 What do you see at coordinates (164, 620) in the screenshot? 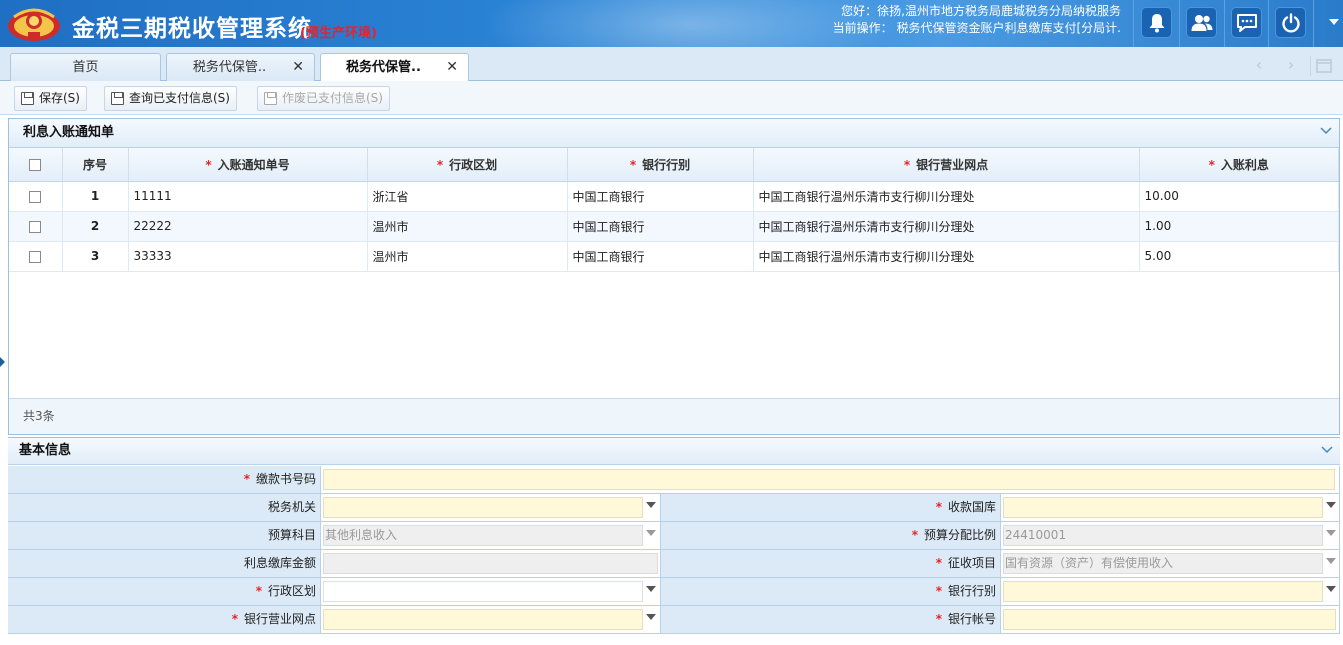
I see `field-label: * 银行营业网点` at bounding box center [164, 620].